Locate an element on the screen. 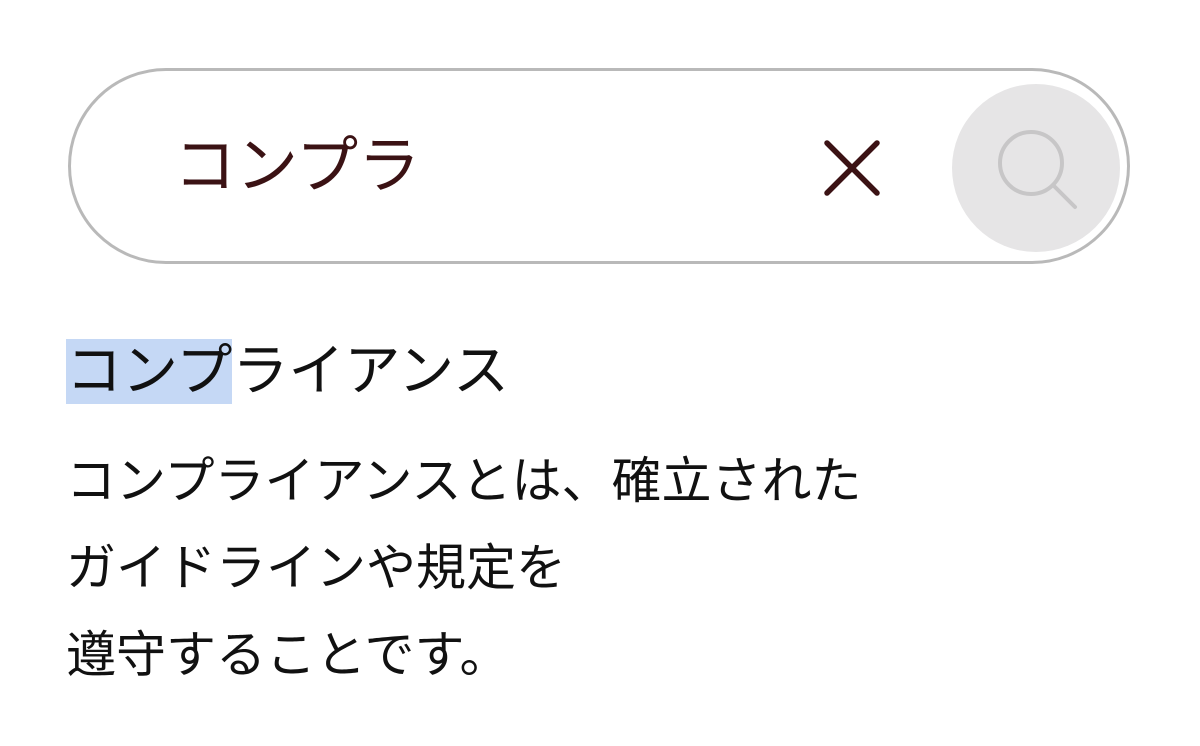 The height and width of the screenshot is (746, 1200). search-icon is located at coordinates (1037, 169).